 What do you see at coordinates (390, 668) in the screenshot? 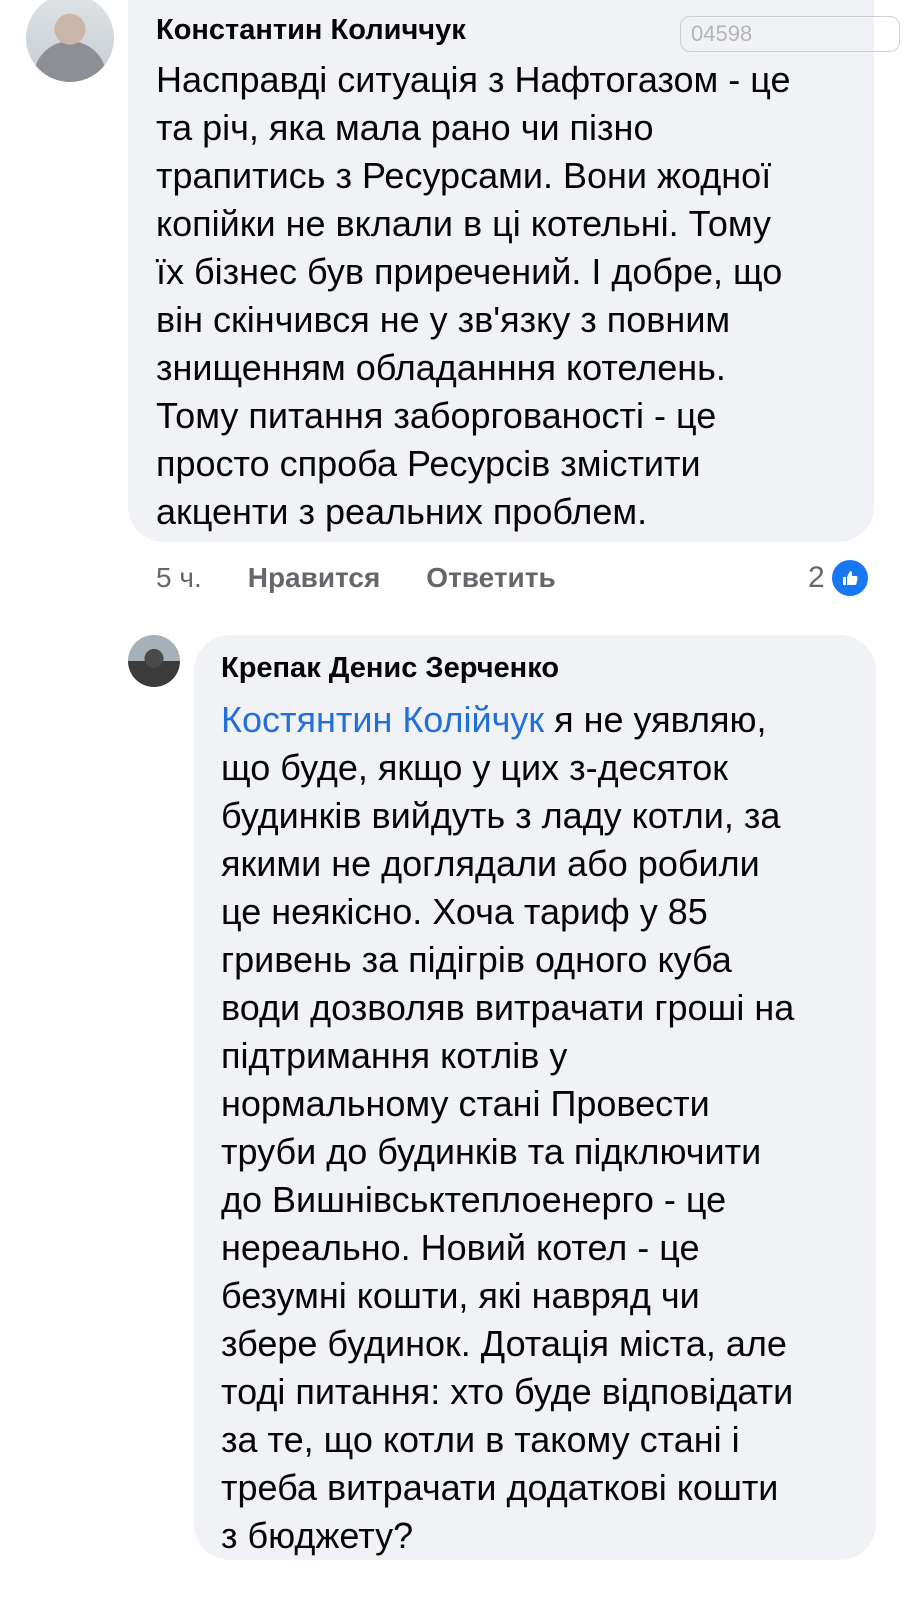
I see `reply-author: Крепак Денис Зерченко` at bounding box center [390, 668].